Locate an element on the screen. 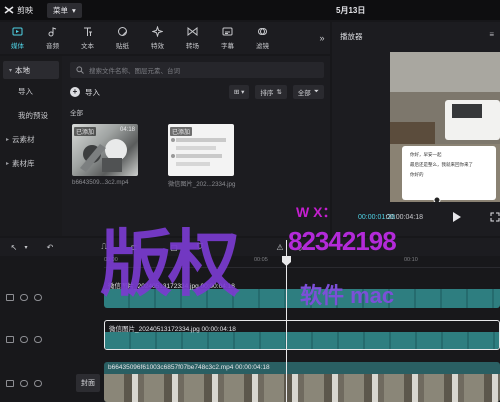  plus-icon: + is located at coordinates (75, 92).